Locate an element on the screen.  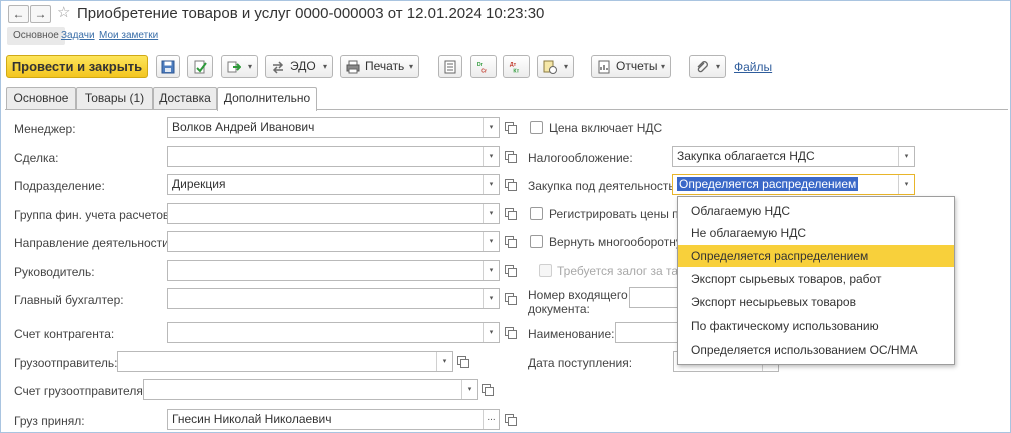
dropdown-item-export-raw: Экспорт сырьевых товаров, работ is located at coordinates (816, 279).